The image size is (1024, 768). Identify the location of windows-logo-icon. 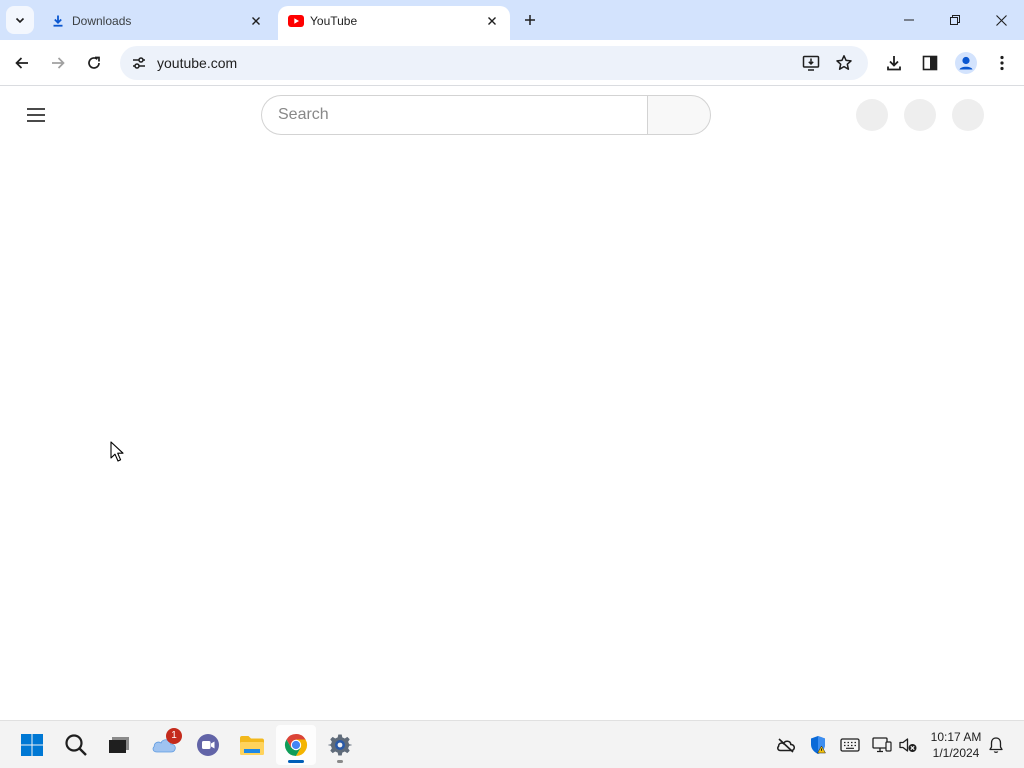
(32, 745).